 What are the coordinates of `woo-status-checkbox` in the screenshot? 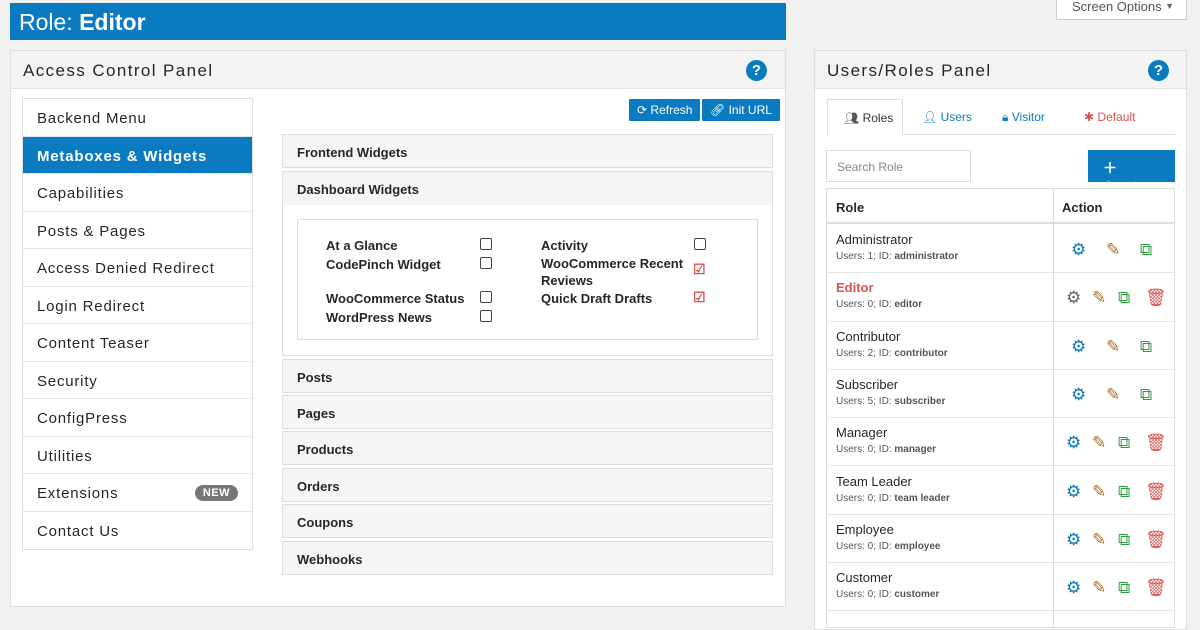 It's located at (486, 297).